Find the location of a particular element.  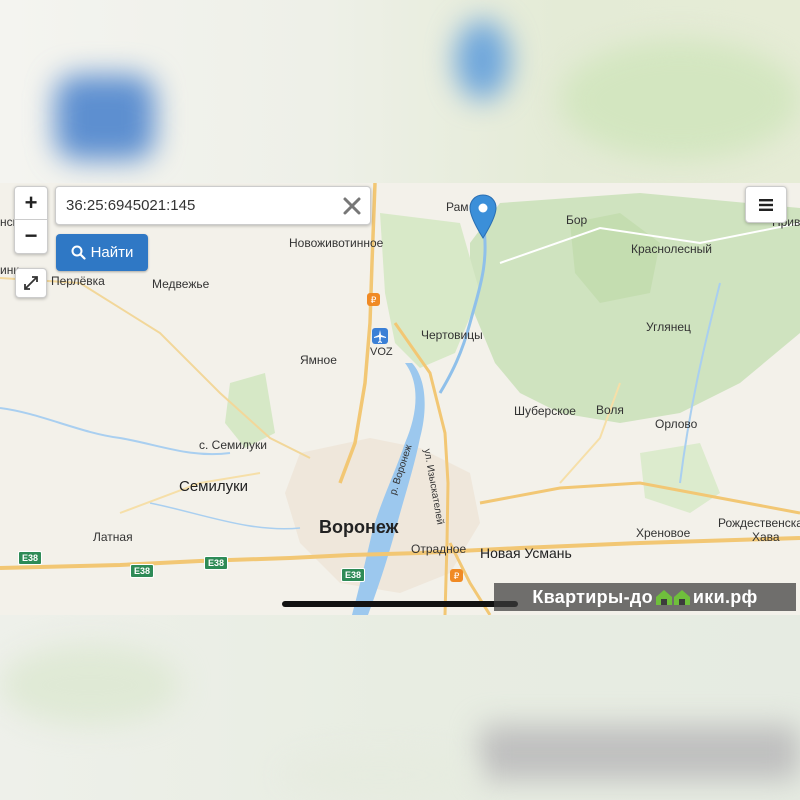

clear-search-button is located at coordinates (352, 206).